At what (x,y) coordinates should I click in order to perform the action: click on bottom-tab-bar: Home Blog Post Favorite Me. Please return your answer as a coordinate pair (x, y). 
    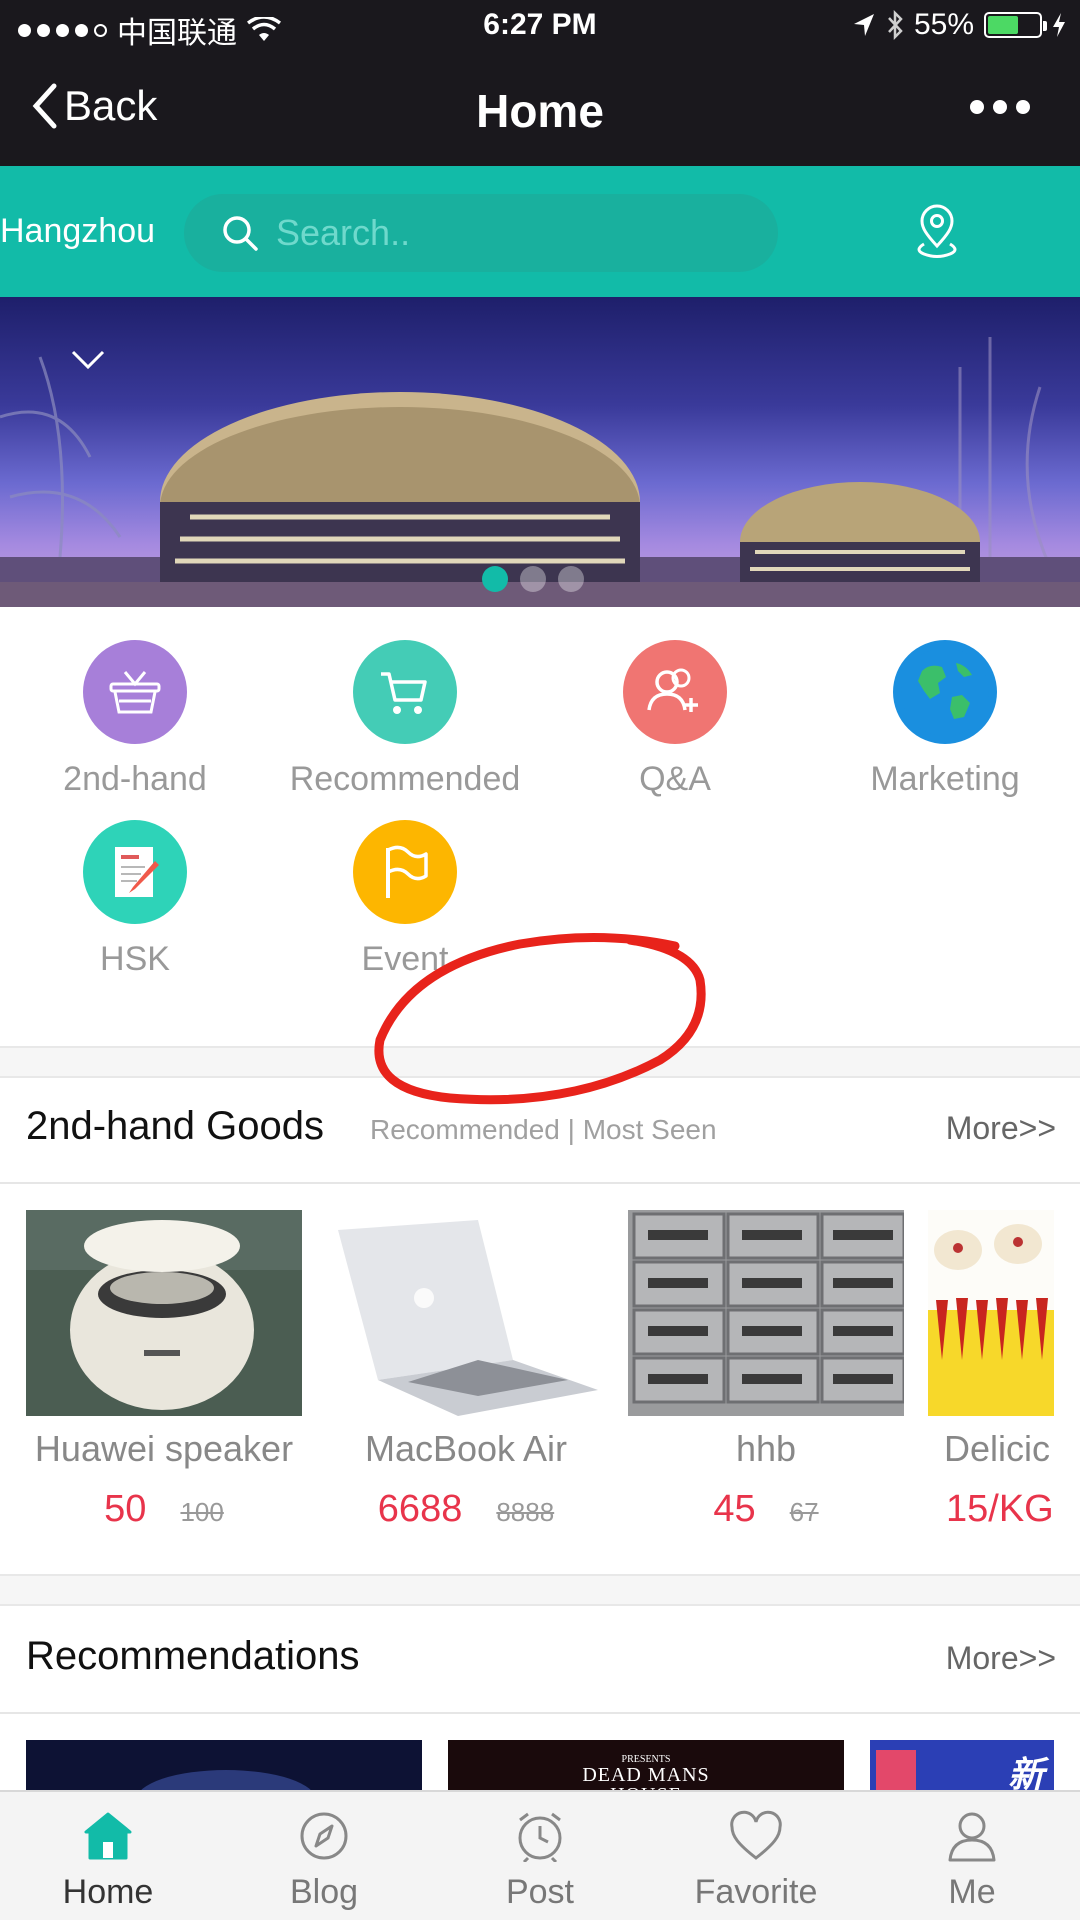
    Looking at the image, I should click on (540, 1855).